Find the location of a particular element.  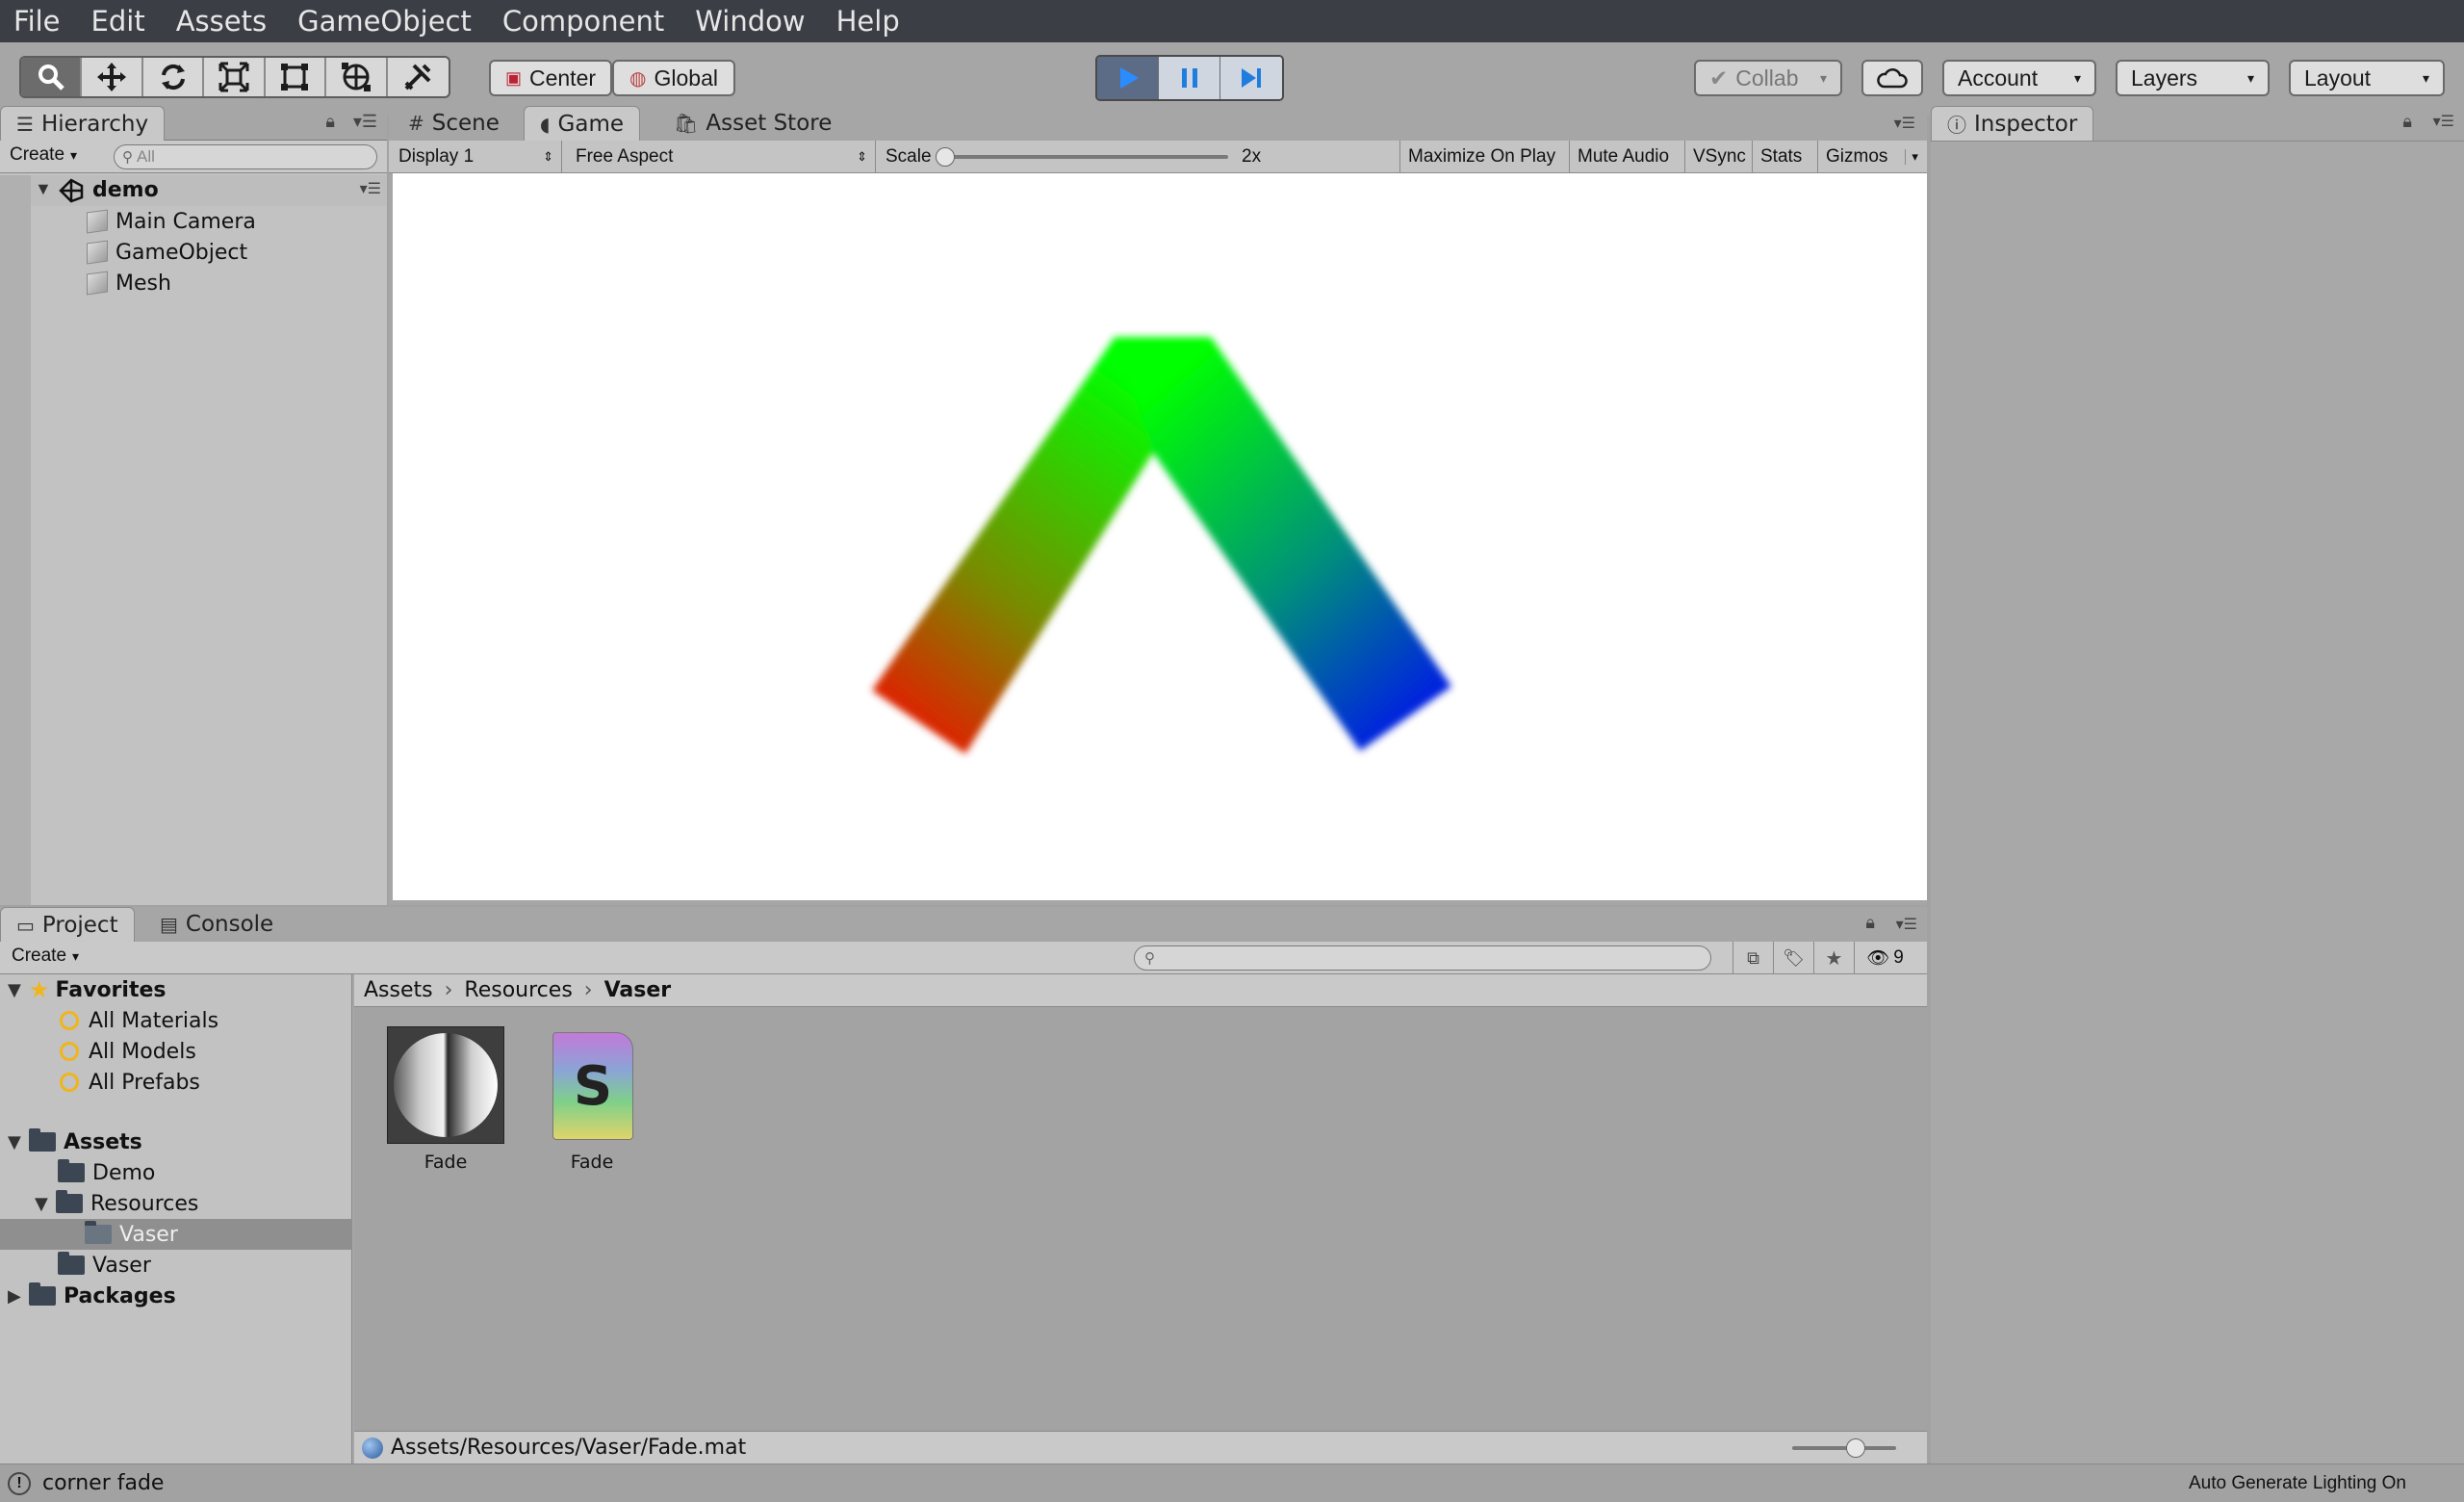

pivot-global-button: ◍ Global is located at coordinates (673, 78).